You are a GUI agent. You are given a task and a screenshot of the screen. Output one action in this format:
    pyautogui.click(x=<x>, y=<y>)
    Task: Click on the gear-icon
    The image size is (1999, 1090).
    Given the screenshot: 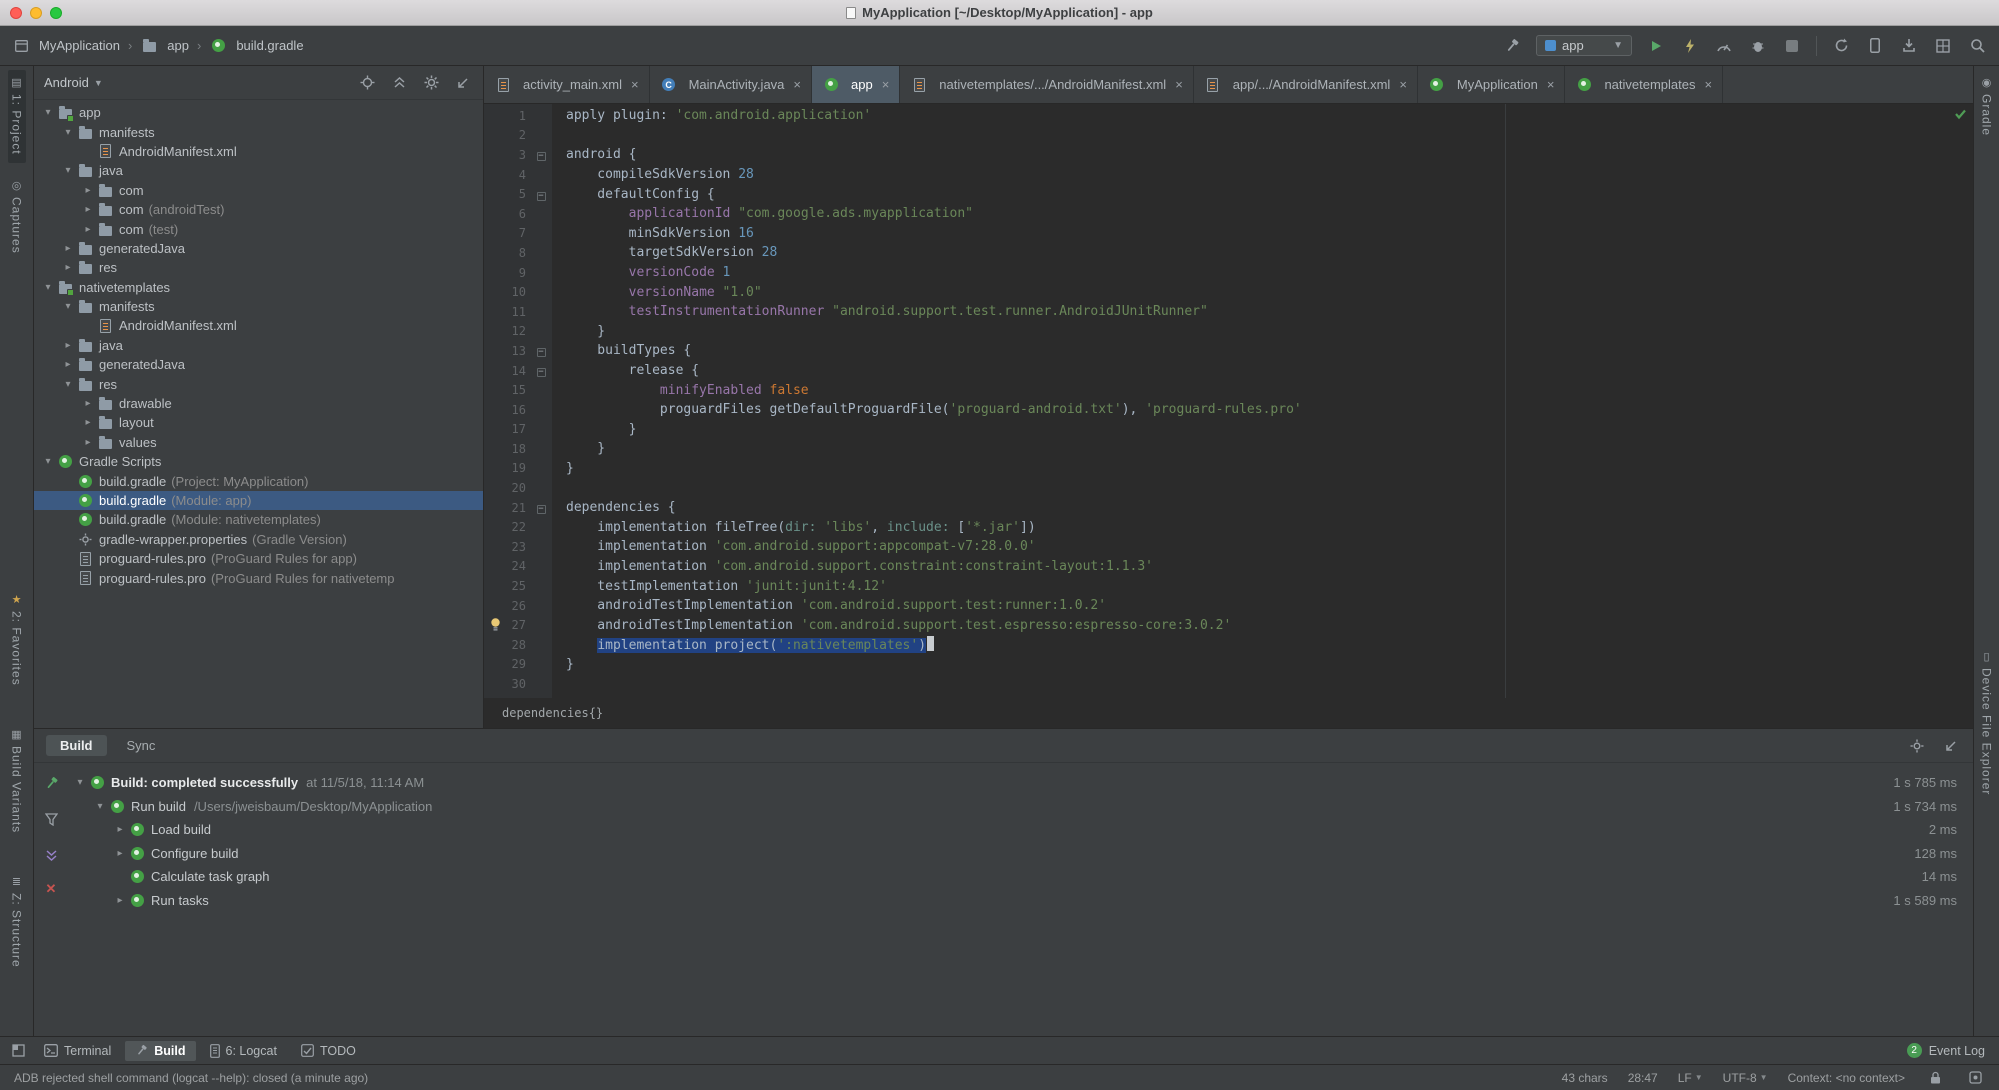 What is the action you would take?
    pyautogui.click(x=431, y=83)
    